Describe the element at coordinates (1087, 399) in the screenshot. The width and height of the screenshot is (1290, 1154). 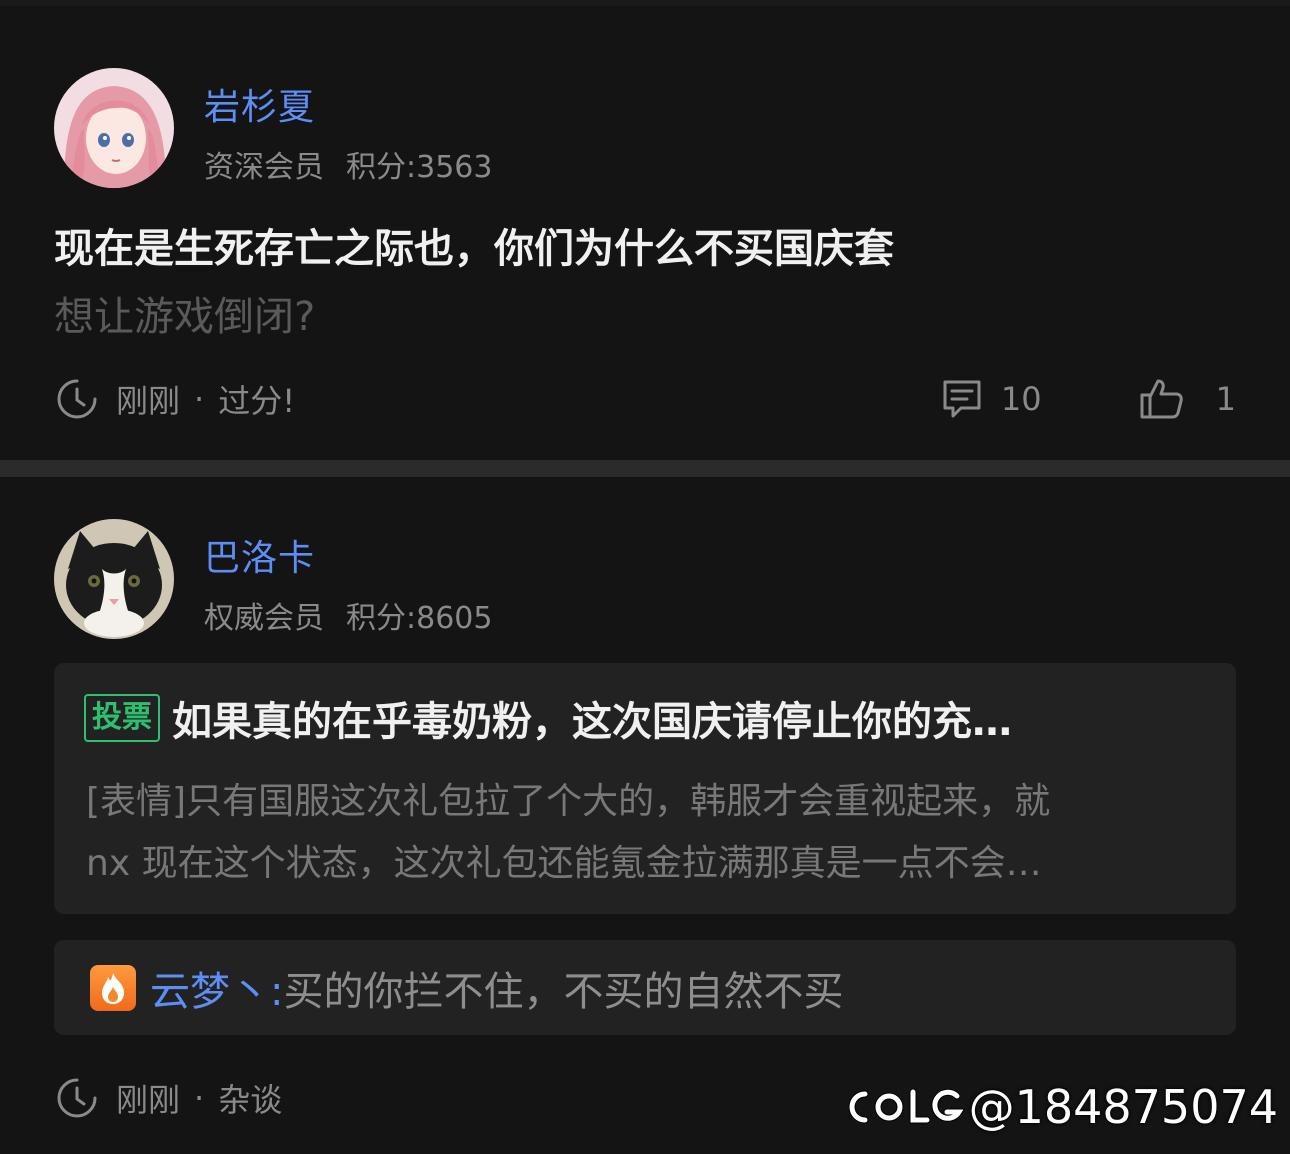
I see `post-actions: 10 1` at that location.